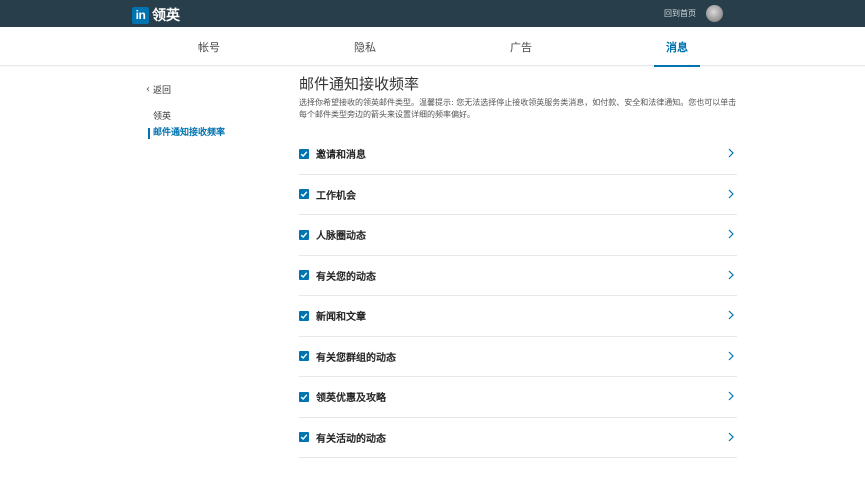 Image resolution: width=865 pixels, height=477 pixels. I want to click on tab-privacy: 隐私, so click(365, 46).